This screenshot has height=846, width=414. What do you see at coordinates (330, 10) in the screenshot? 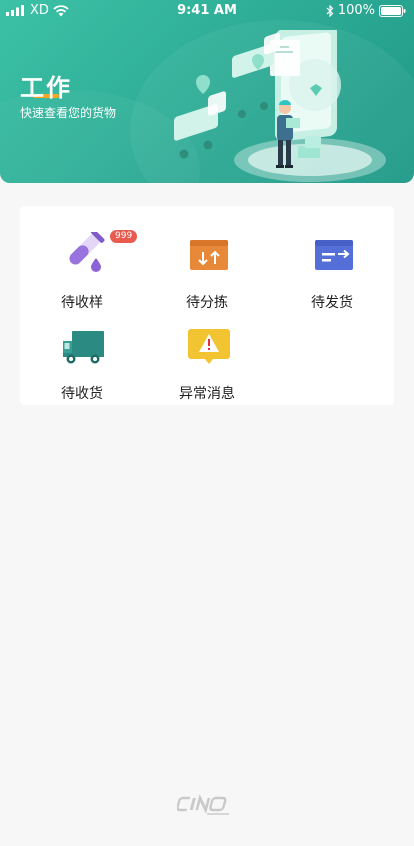
I see `bluetooth-icon` at bounding box center [330, 10].